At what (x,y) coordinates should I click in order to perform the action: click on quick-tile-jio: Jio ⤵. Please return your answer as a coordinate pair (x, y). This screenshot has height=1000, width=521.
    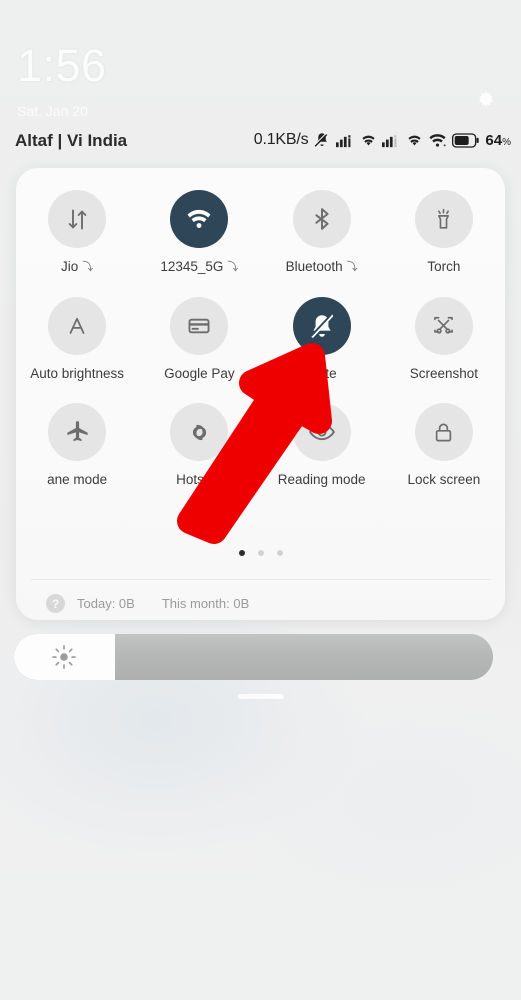
    Looking at the image, I should click on (77, 232).